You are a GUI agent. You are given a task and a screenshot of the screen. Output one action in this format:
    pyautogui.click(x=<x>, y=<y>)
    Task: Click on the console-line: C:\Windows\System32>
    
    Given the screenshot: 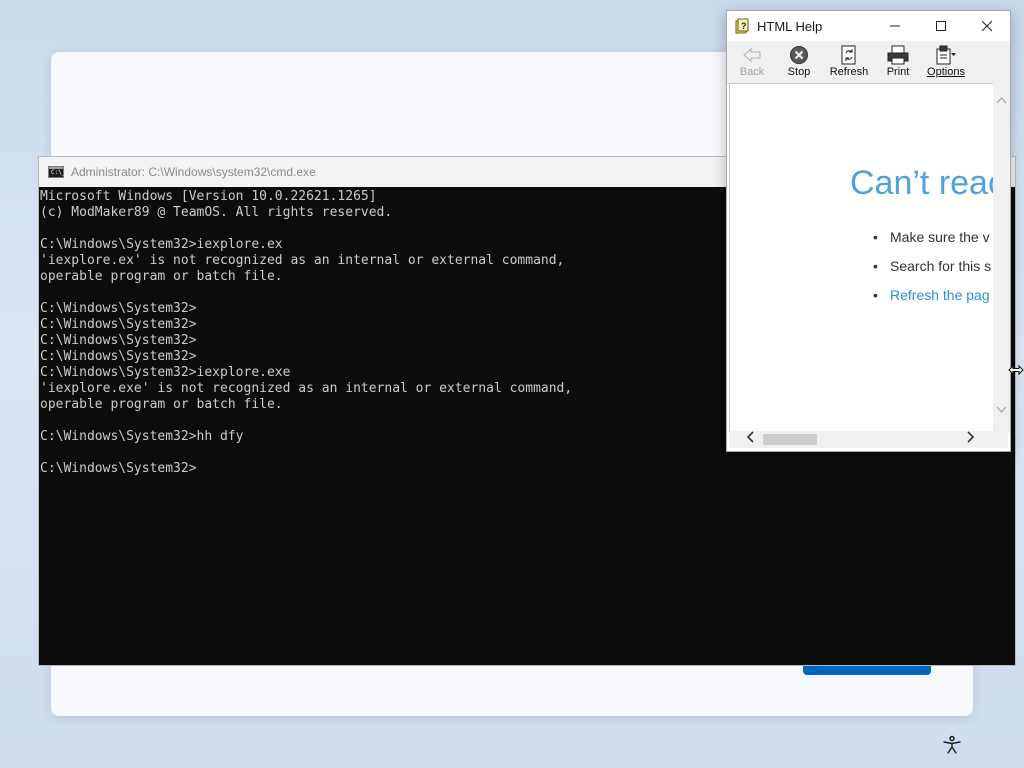 What is the action you would take?
    pyautogui.click(x=118, y=468)
    